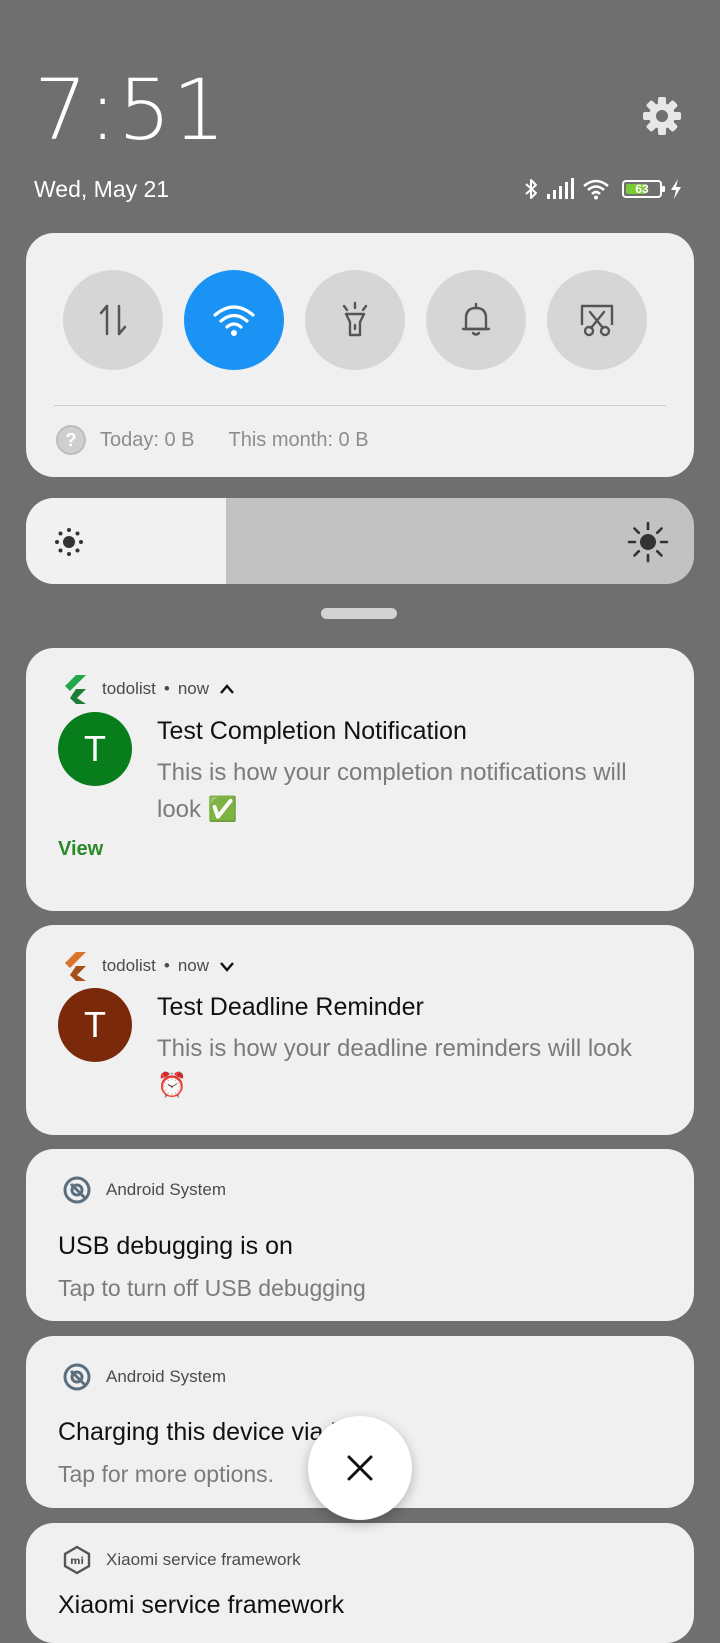 The height and width of the screenshot is (1643, 720). What do you see at coordinates (662, 116) in the screenshot?
I see `settings-gear-icon` at bounding box center [662, 116].